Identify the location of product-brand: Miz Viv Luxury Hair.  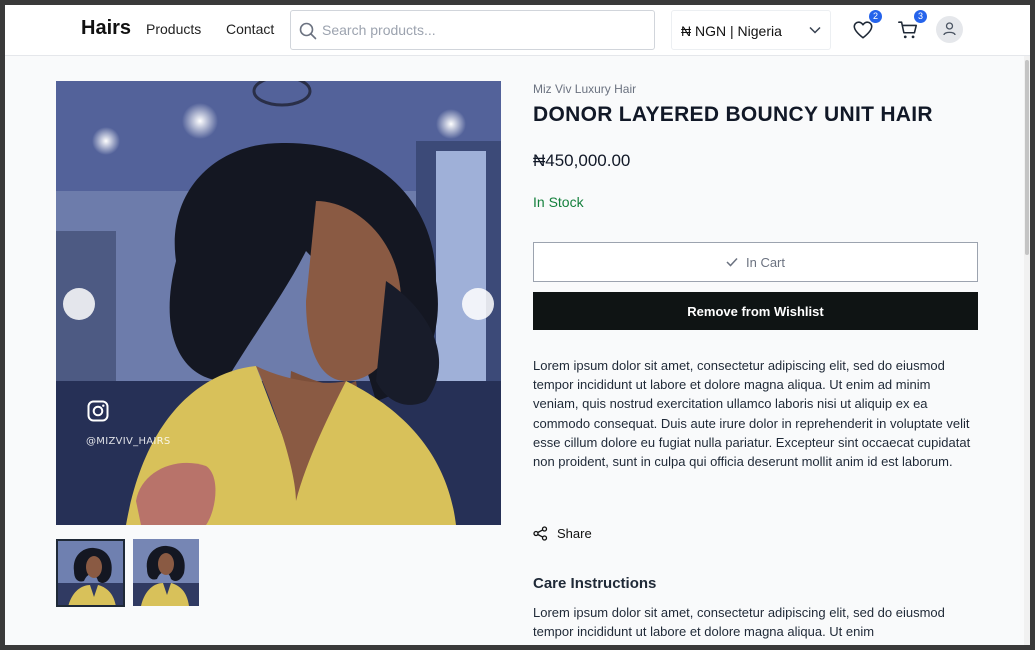
(584, 89).